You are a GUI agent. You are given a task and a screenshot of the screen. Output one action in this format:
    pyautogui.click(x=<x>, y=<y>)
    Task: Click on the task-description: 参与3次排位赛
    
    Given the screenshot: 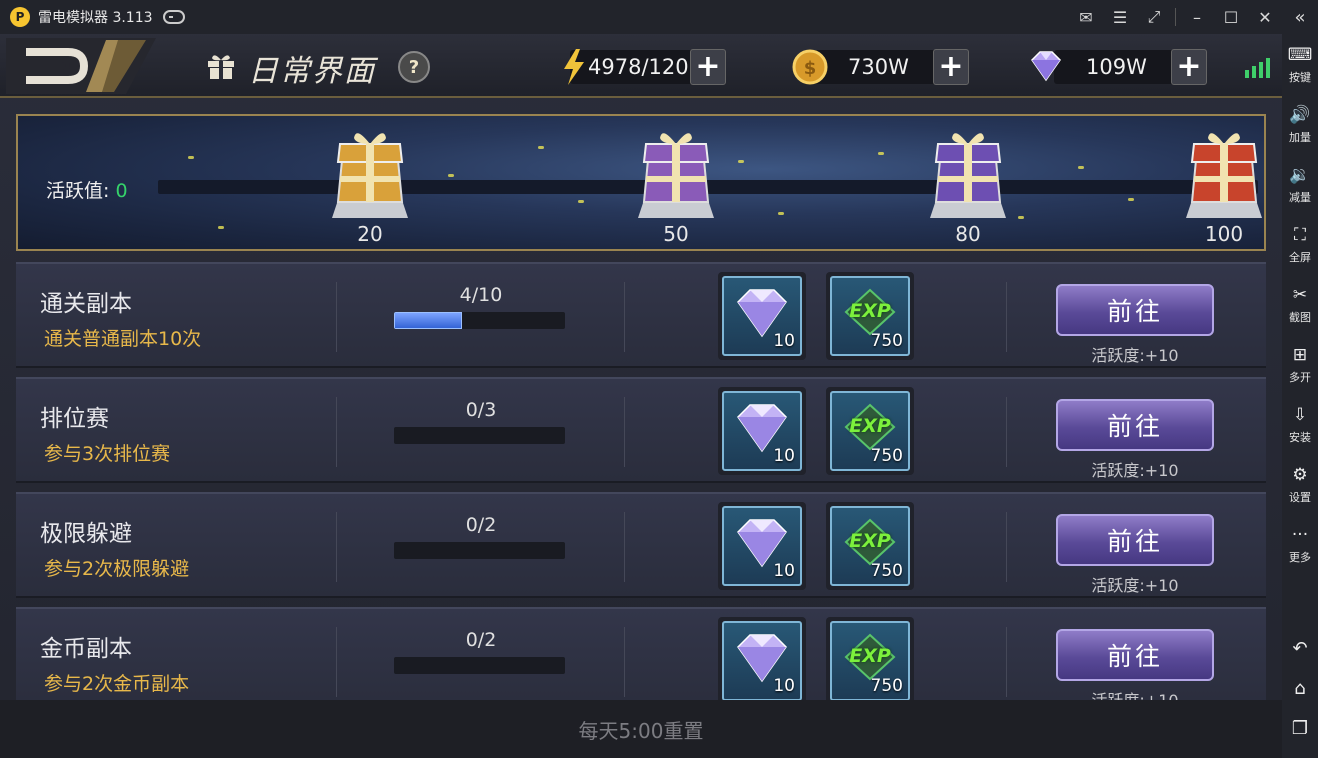 What is the action you would take?
    pyautogui.click(x=107, y=454)
    